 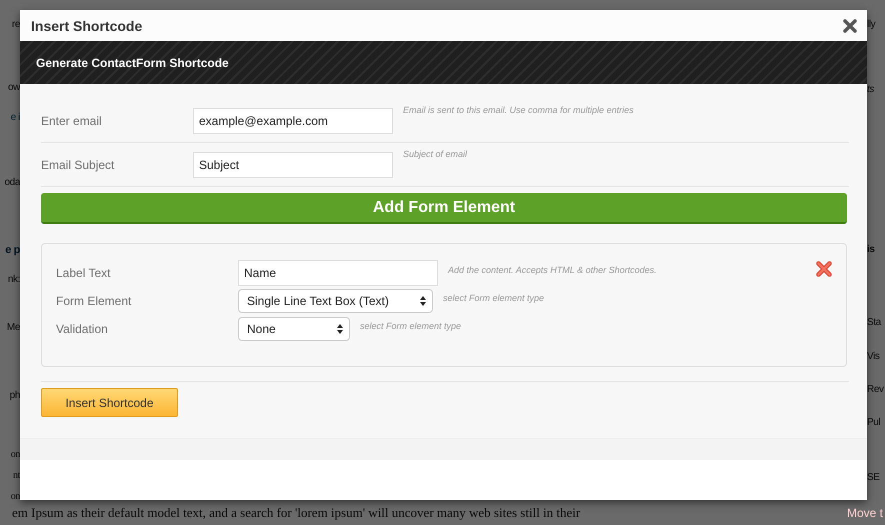 I want to click on delete-icon, so click(x=824, y=269).